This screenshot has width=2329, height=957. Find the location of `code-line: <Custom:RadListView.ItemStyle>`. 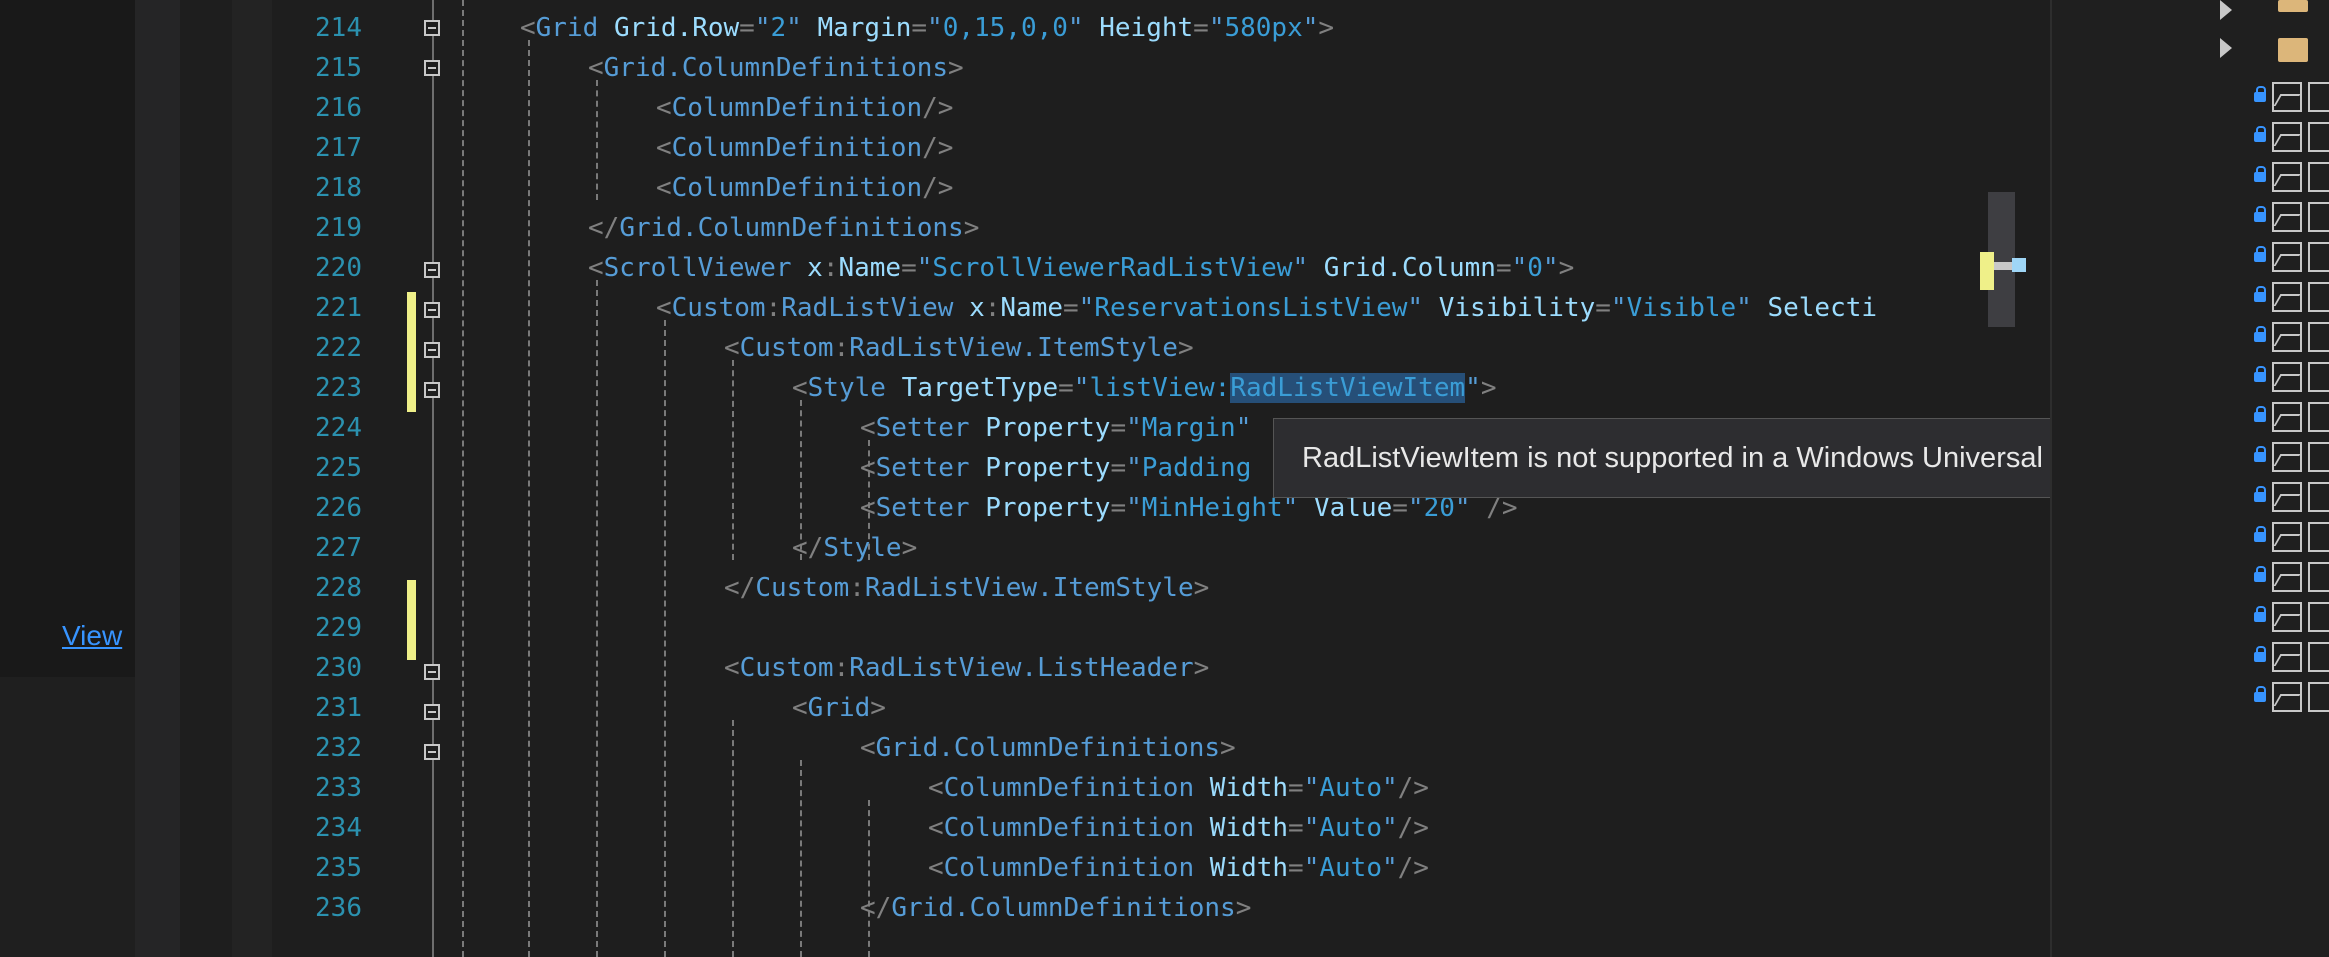

code-line: <Custom:RadListView.ItemStyle> is located at coordinates (959, 348).